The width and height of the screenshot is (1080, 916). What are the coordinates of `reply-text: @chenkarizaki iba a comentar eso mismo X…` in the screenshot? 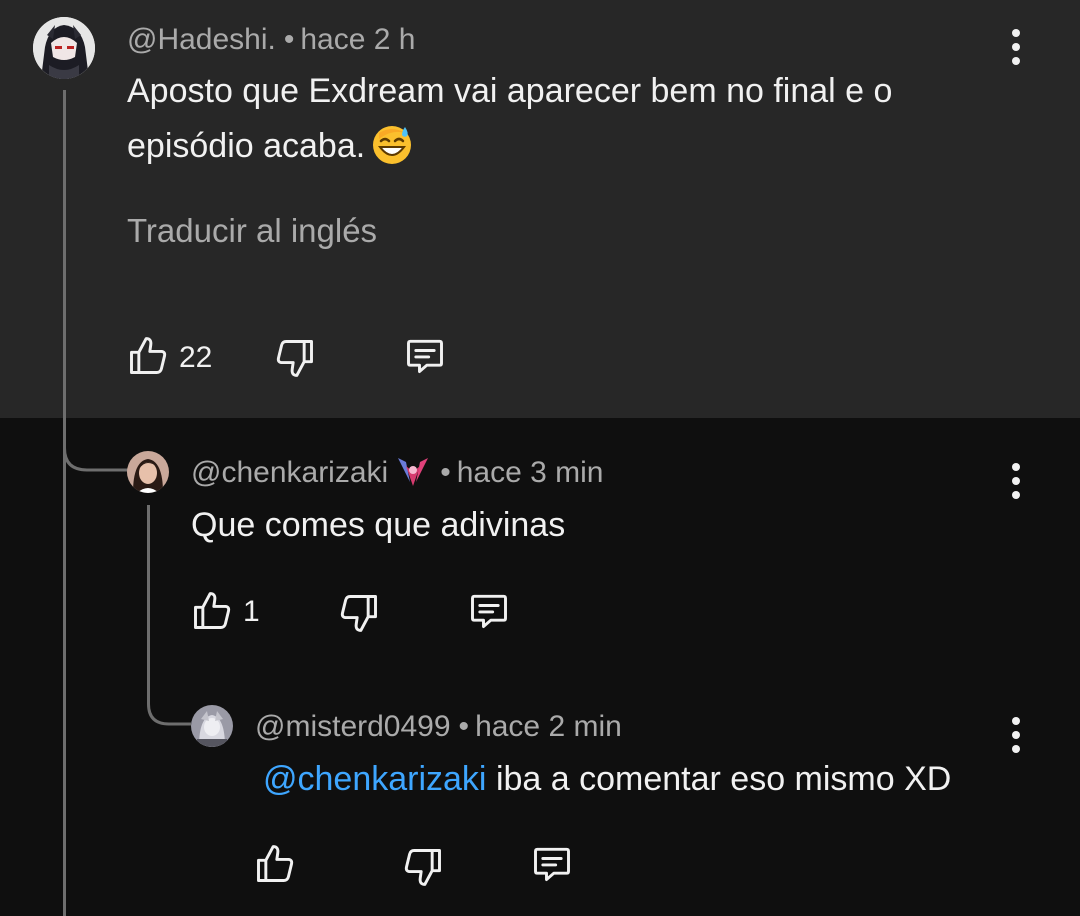 It's located at (607, 779).